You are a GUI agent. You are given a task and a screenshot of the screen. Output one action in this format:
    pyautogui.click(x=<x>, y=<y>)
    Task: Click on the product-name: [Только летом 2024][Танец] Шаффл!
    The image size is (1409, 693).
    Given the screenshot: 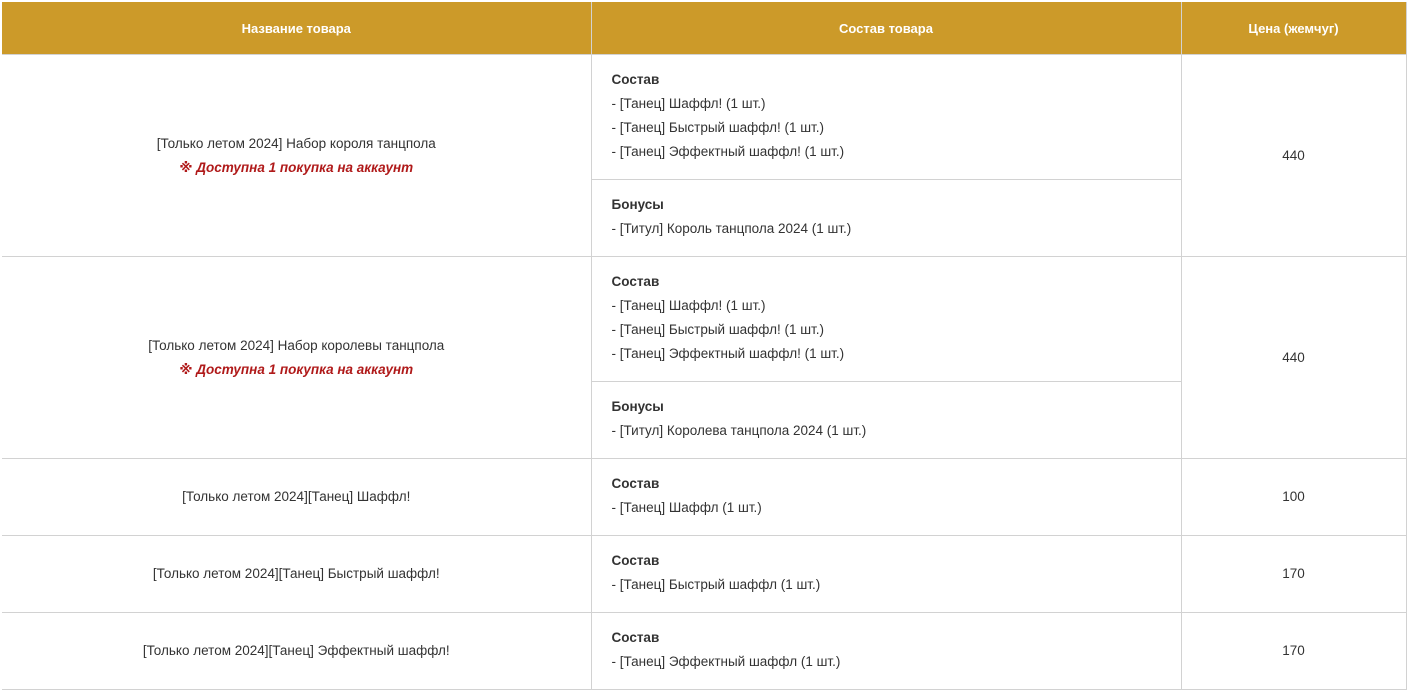 What is the action you would take?
    pyautogui.click(x=296, y=496)
    